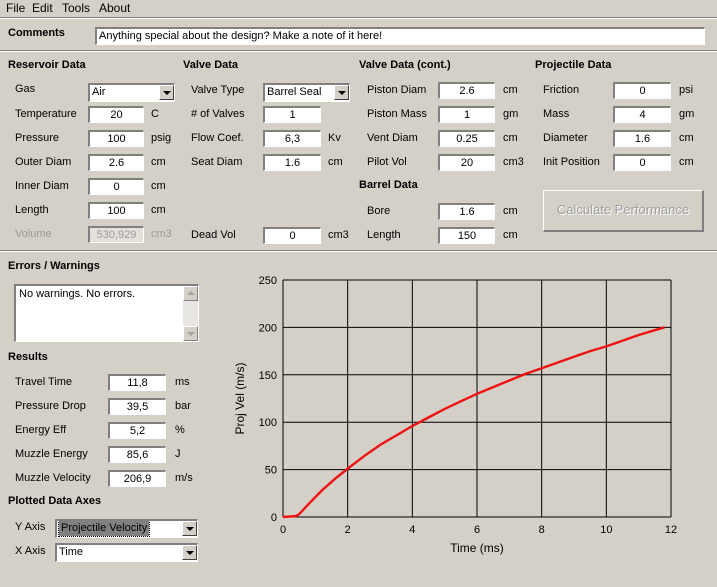  Describe the element at coordinates (178, 454) in the screenshot. I see `muzzle-energy-unit: J` at that location.